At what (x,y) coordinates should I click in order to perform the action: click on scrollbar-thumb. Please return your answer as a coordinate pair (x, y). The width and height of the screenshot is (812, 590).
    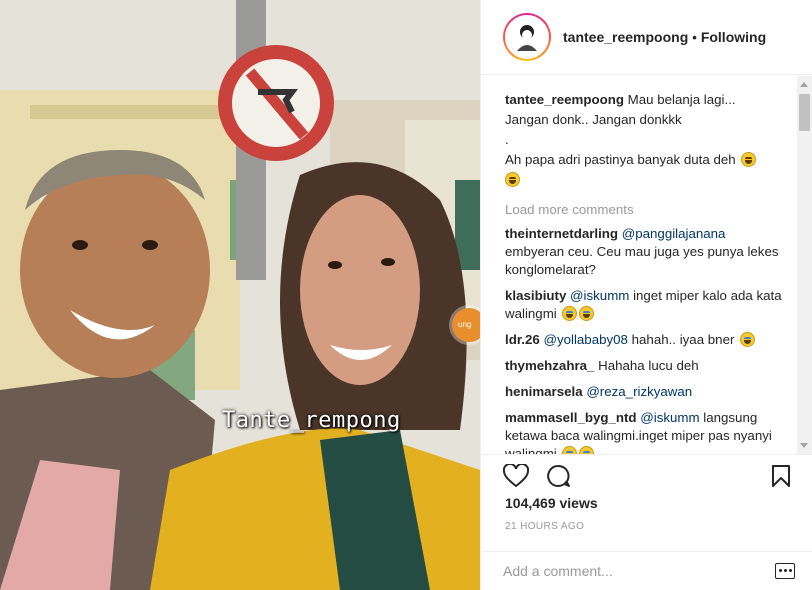
    Looking at the image, I should click on (804, 112).